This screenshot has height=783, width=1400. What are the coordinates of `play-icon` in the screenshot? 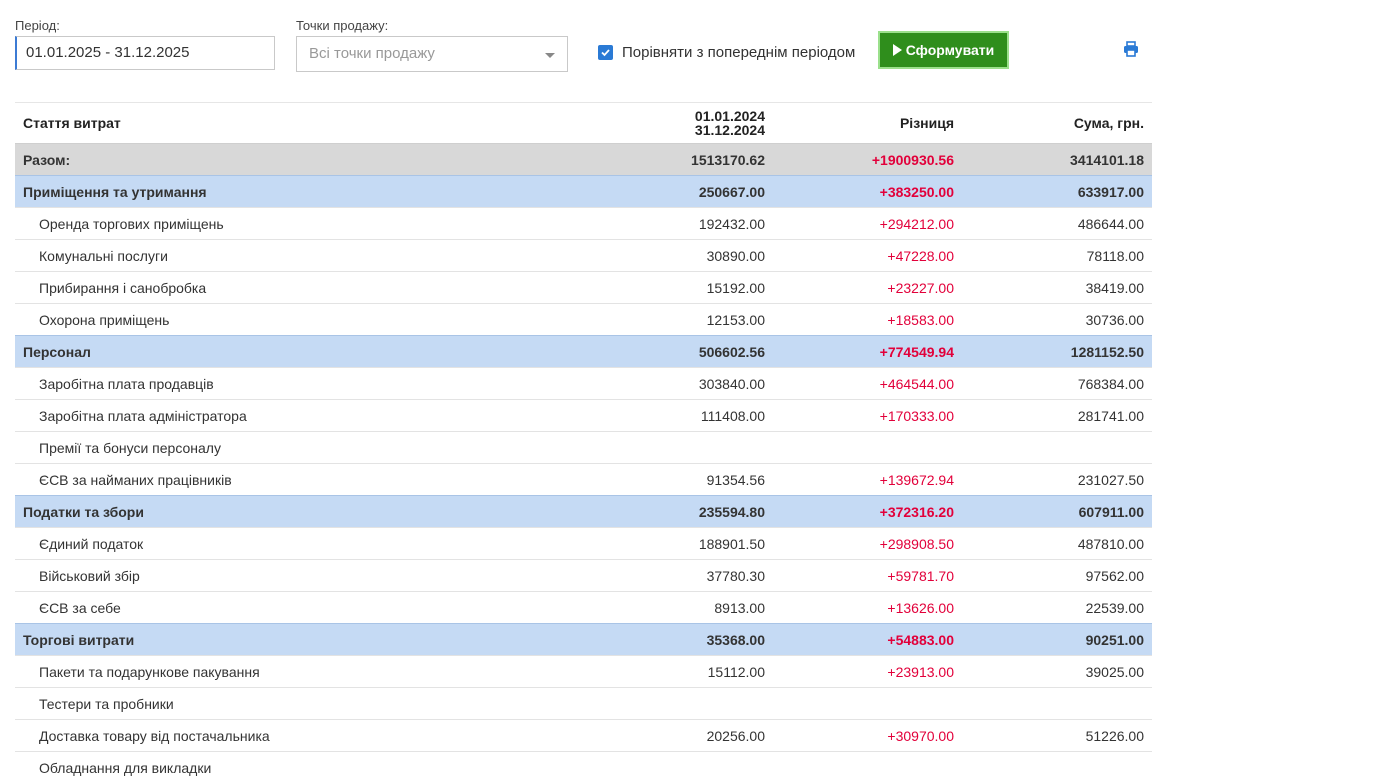 It's located at (897, 50).